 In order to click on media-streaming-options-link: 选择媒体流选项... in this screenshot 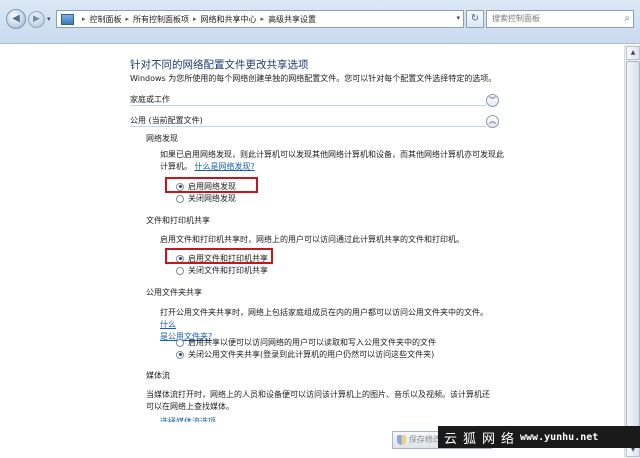, I will do `click(192, 419)`.